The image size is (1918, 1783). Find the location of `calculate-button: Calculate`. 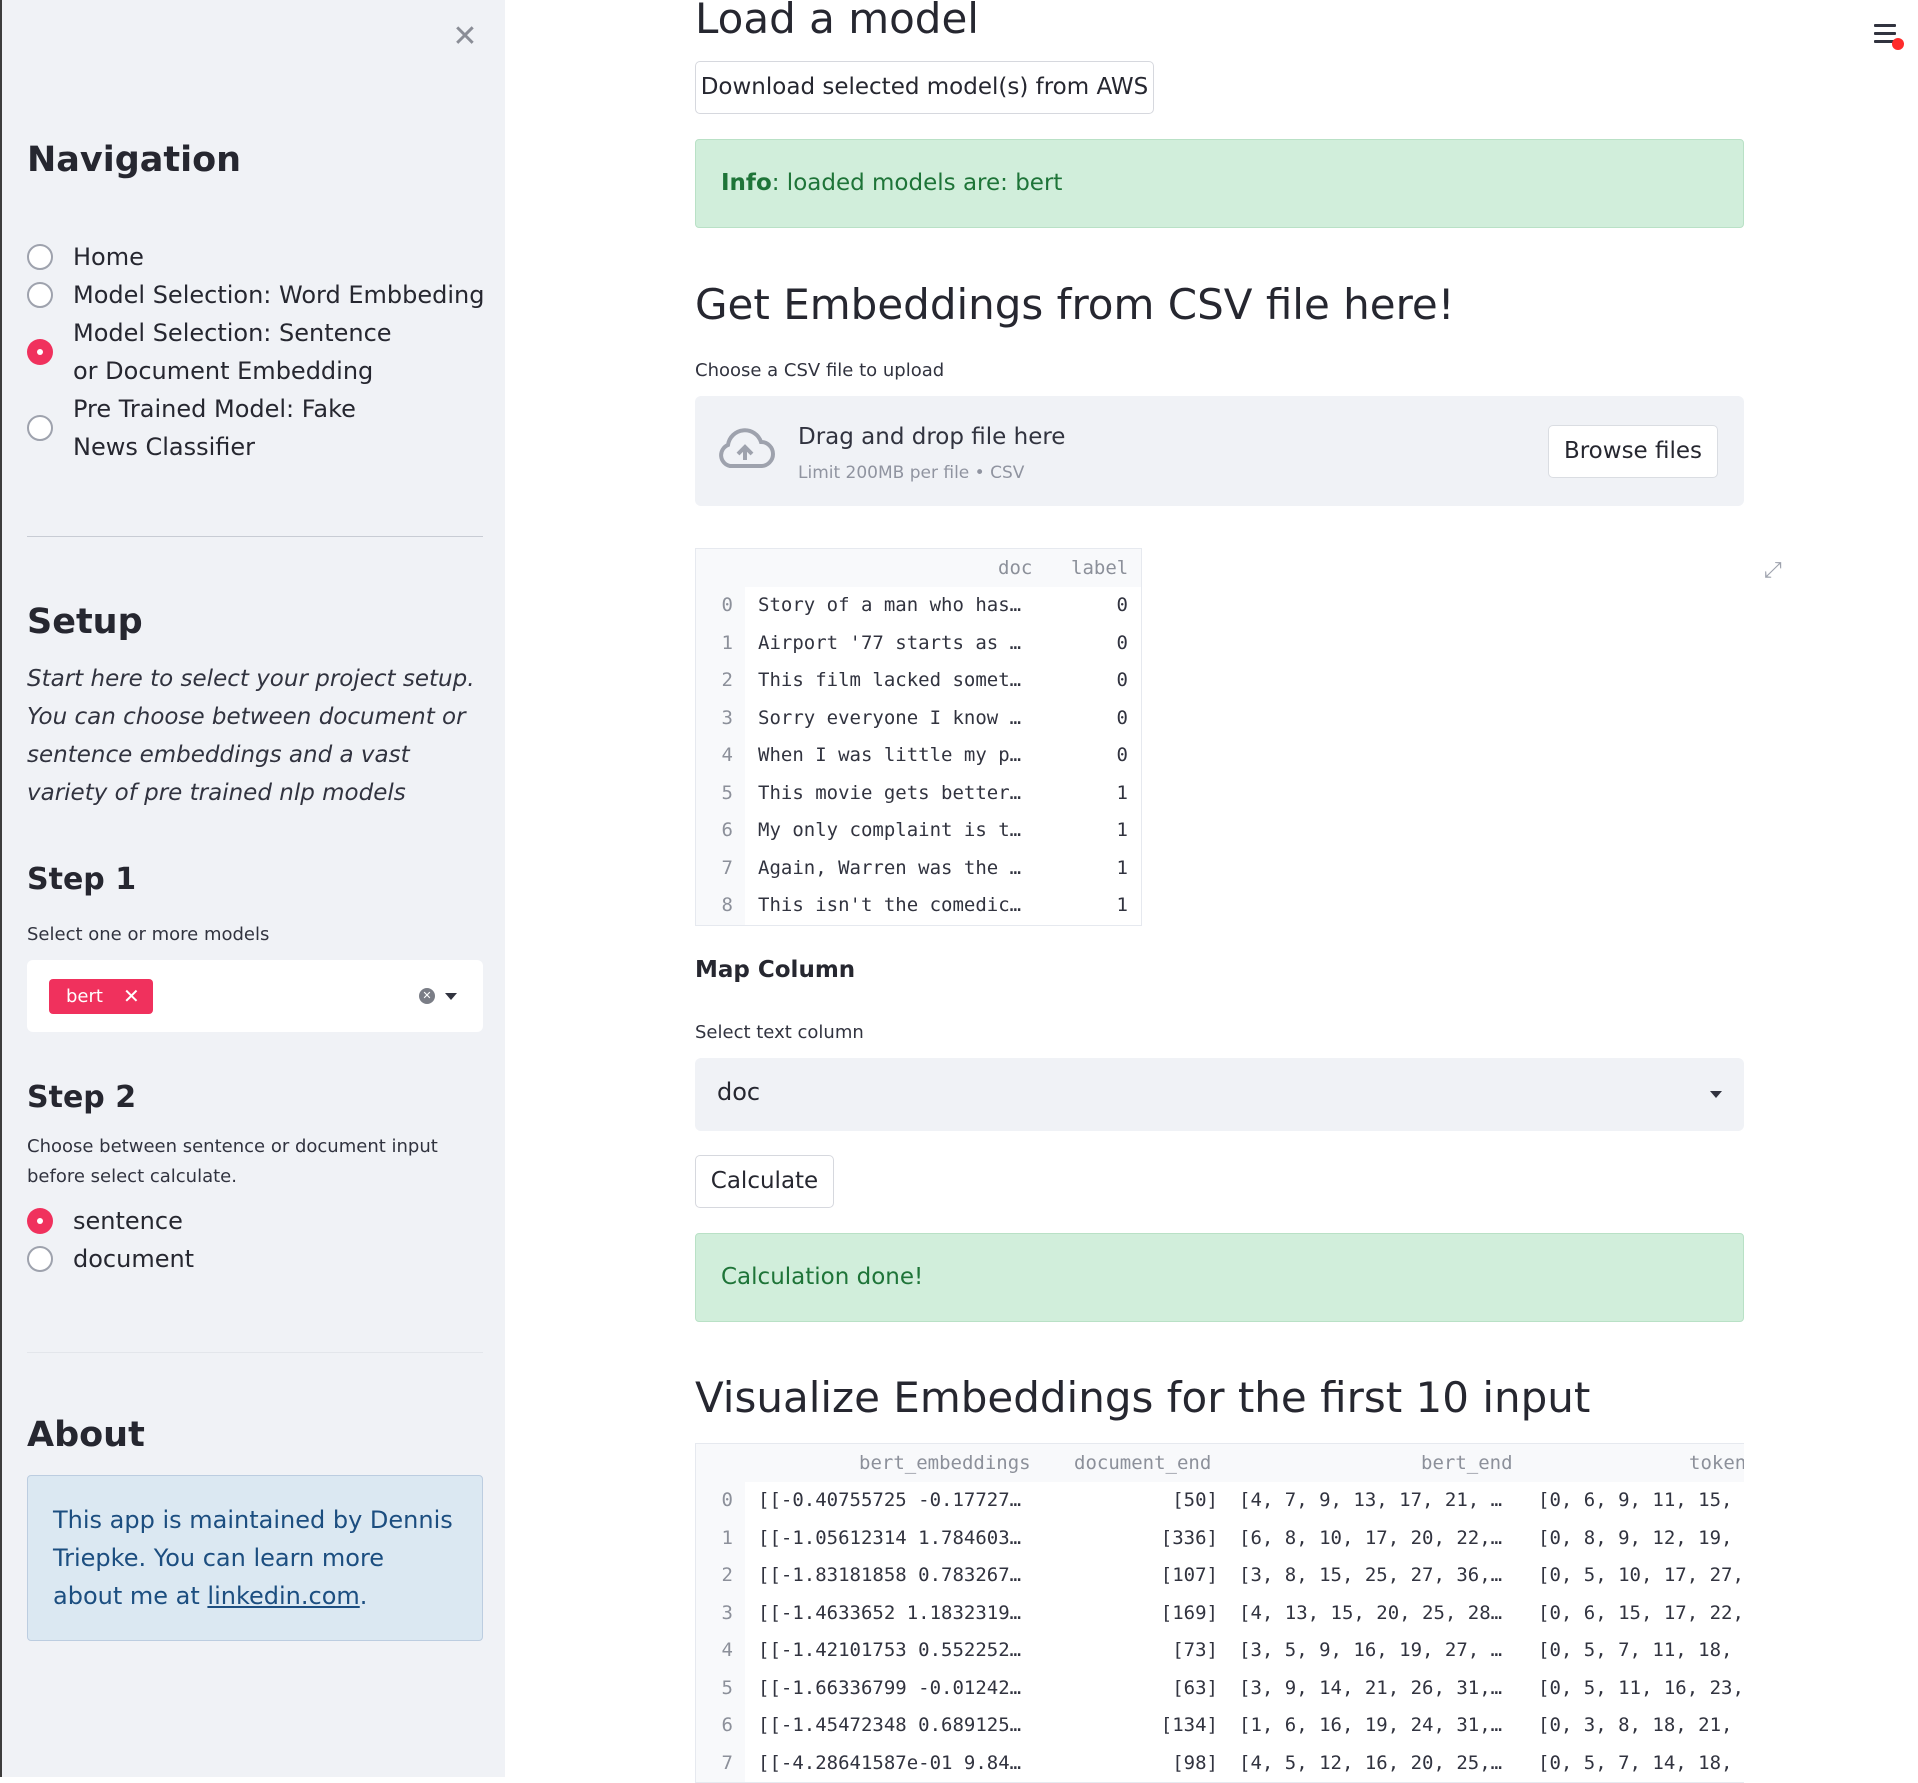

calculate-button: Calculate is located at coordinates (764, 1181).